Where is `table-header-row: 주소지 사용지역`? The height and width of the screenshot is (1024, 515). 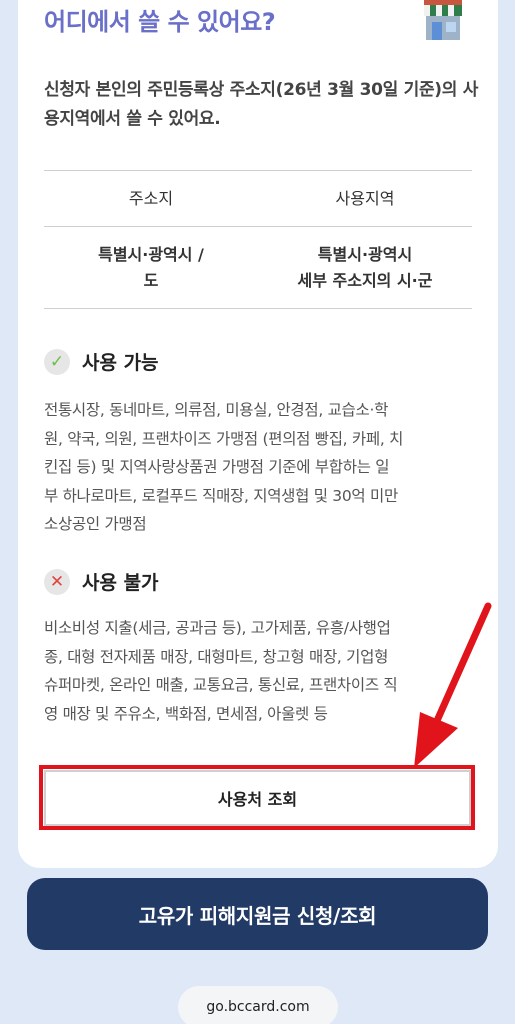
table-header-row: 주소지 사용지역 is located at coordinates (258, 198).